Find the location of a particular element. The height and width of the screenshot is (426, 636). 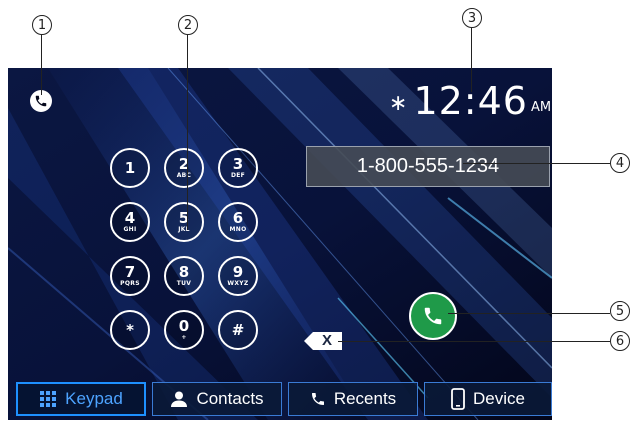

key-3: 3 DEF is located at coordinates (238, 168).